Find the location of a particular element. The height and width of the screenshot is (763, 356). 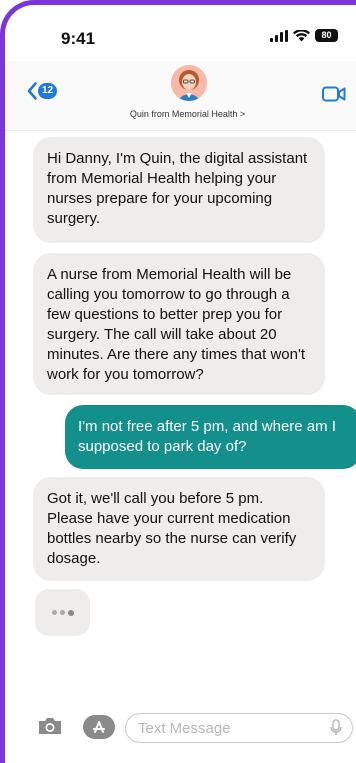

app-store-icon is located at coordinates (99, 727).